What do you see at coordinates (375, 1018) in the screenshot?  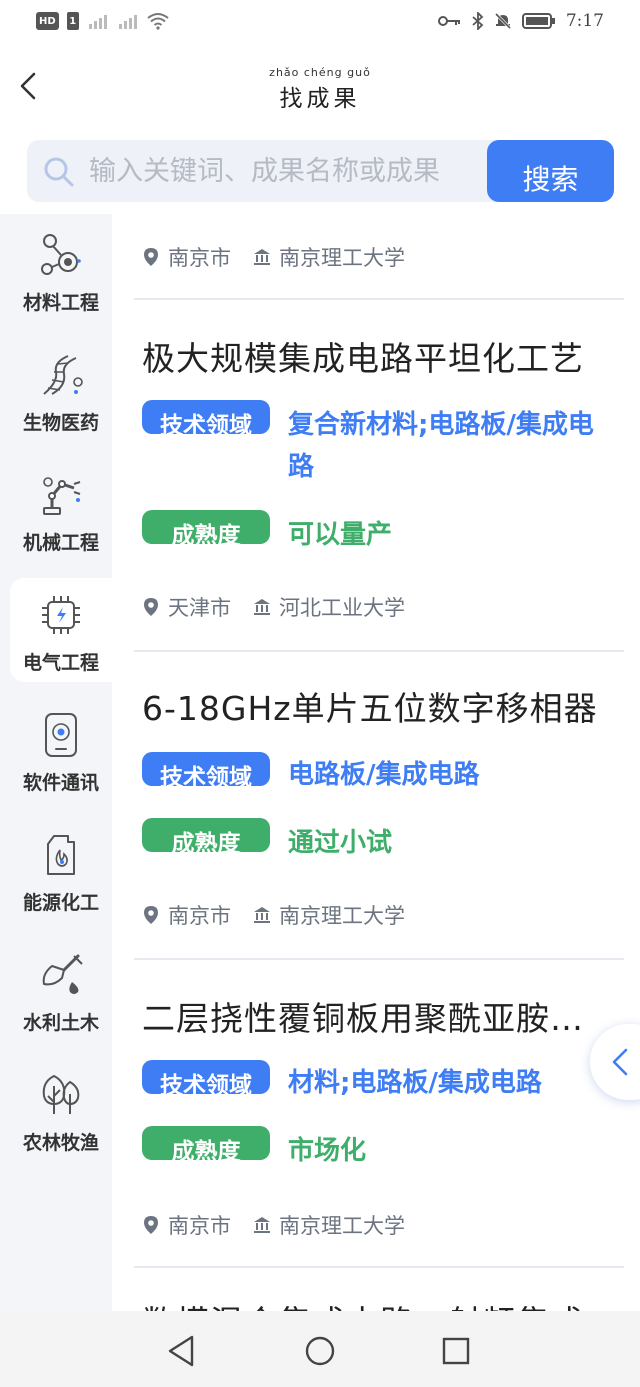 I see `card-title: 二层挠性覆铜板用聚酰亚胺薄膜` at bounding box center [375, 1018].